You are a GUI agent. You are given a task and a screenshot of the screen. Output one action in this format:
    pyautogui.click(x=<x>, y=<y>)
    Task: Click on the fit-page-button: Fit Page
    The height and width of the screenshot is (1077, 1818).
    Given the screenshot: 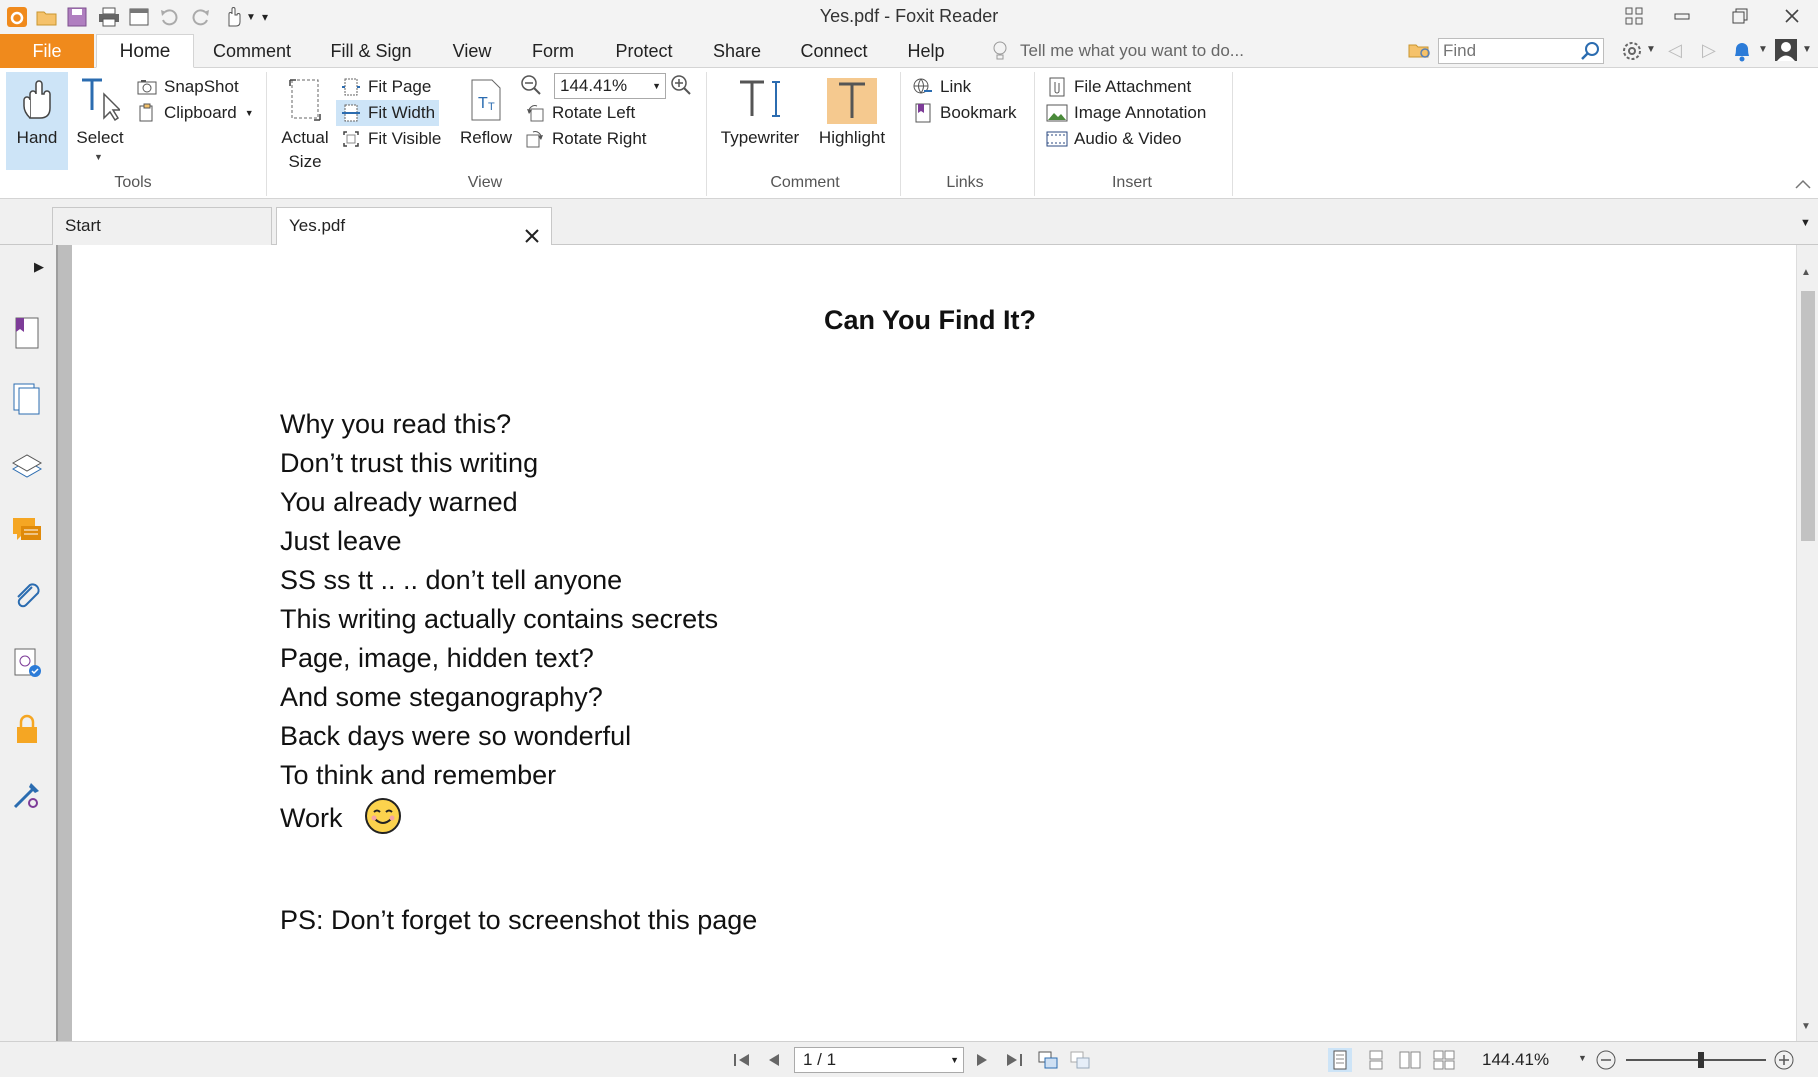 What is the action you would take?
    pyautogui.click(x=385, y=87)
    